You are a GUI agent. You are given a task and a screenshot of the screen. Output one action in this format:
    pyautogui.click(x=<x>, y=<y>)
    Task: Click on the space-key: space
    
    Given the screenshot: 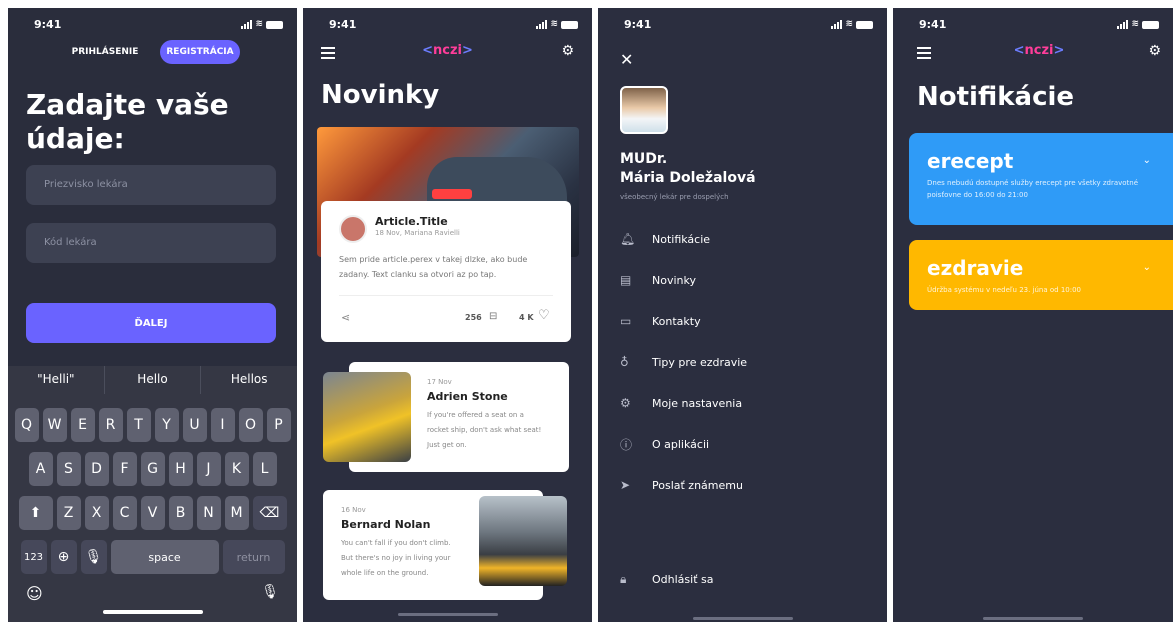 What is the action you would take?
    pyautogui.click(x=164, y=557)
    